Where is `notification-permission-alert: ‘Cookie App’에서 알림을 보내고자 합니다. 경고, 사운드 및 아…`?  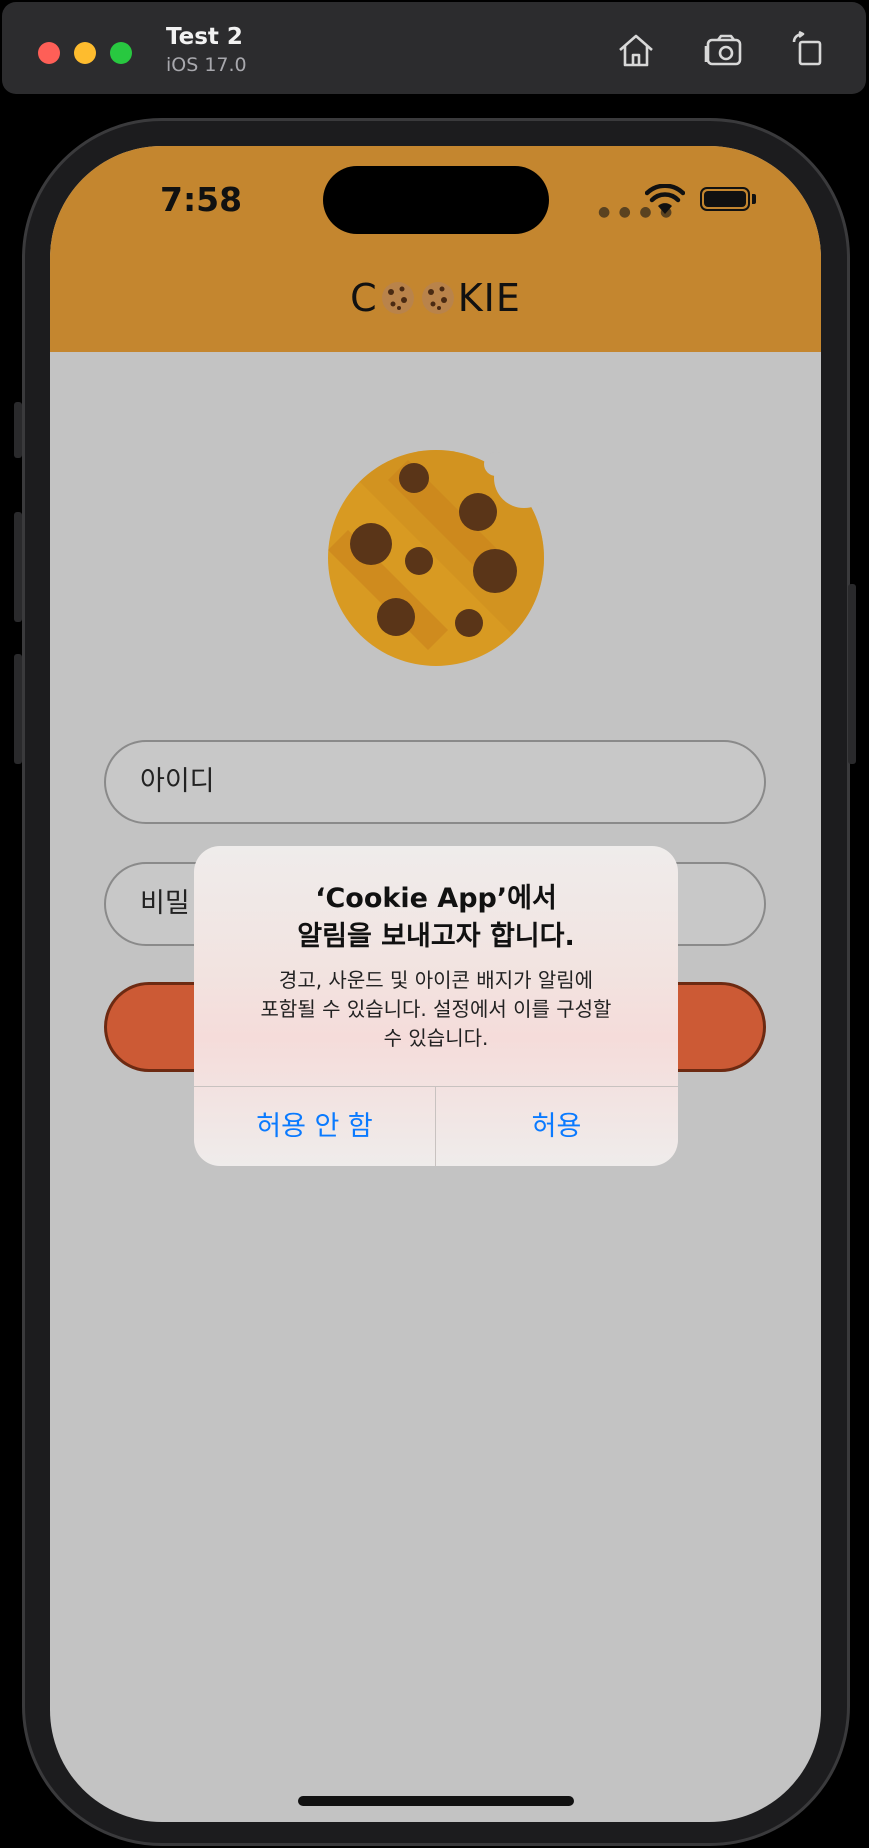 notification-permission-alert: ‘Cookie App’에서 알림을 보내고자 합니다. 경고, 사운드 및 아… is located at coordinates (436, 1006).